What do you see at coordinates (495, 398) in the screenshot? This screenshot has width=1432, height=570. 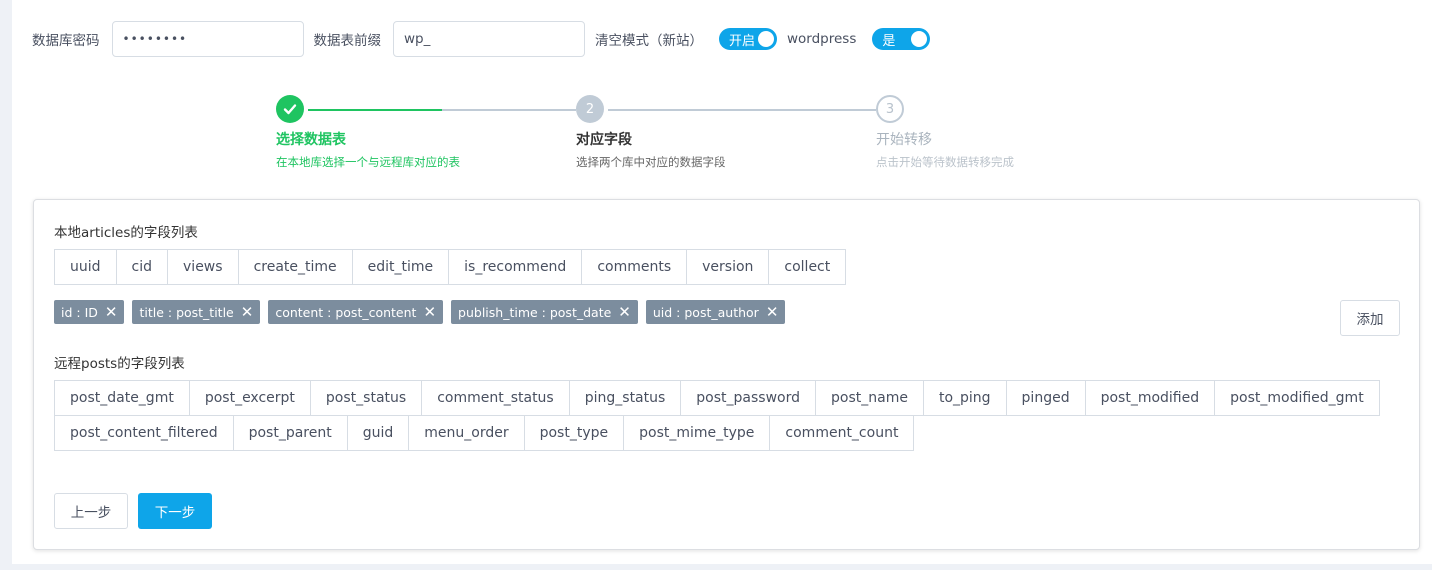 I see `remote-field-button: comment_status` at bounding box center [495, 398].